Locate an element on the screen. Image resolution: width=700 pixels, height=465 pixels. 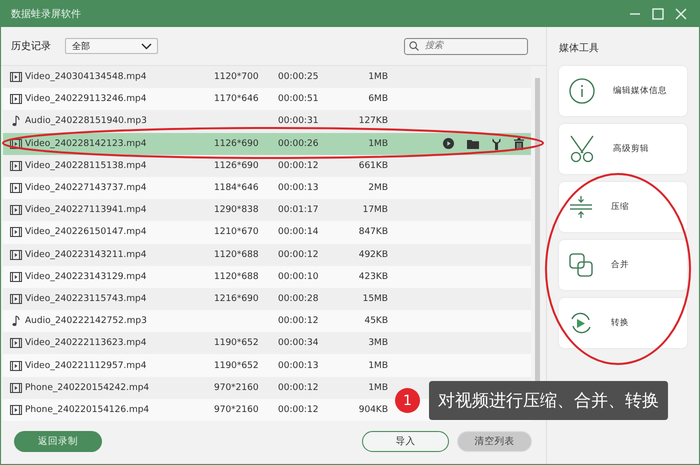
resolution-text: 1210*670 is located at coordinates (236, 232).